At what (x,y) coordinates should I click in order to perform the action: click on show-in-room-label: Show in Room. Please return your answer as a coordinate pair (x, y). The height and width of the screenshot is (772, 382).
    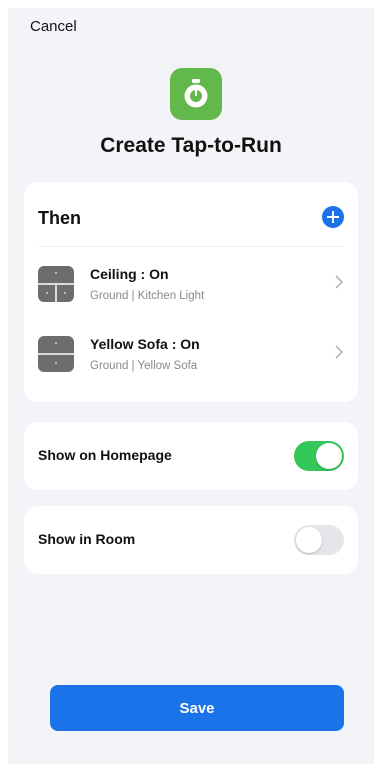
    Looking at the image, I should click on (87, 539).